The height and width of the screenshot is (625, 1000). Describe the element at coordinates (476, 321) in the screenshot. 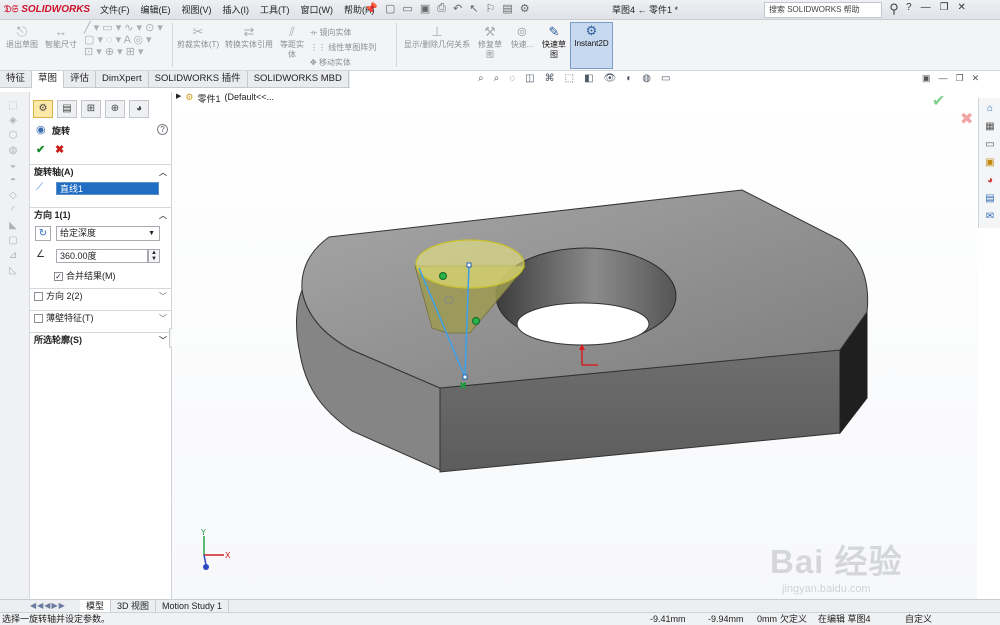

I see `relation-vertical-icon` at that location.